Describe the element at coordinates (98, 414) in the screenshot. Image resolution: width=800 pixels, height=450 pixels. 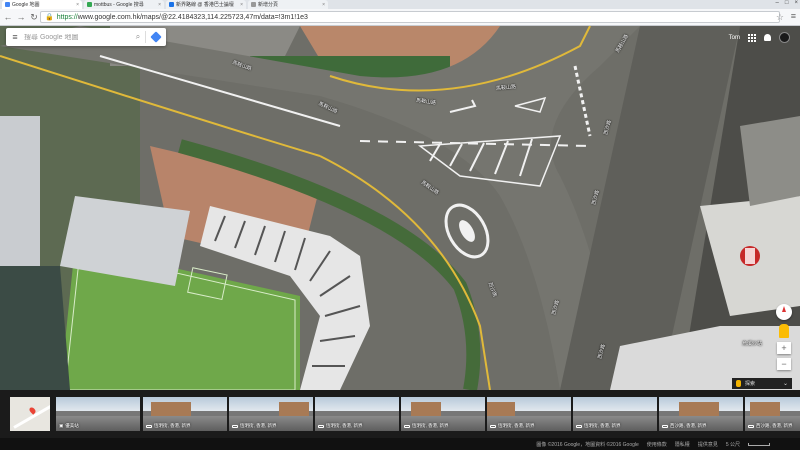
I see `photo-thumbnail: ▣ 優美站` at that location.